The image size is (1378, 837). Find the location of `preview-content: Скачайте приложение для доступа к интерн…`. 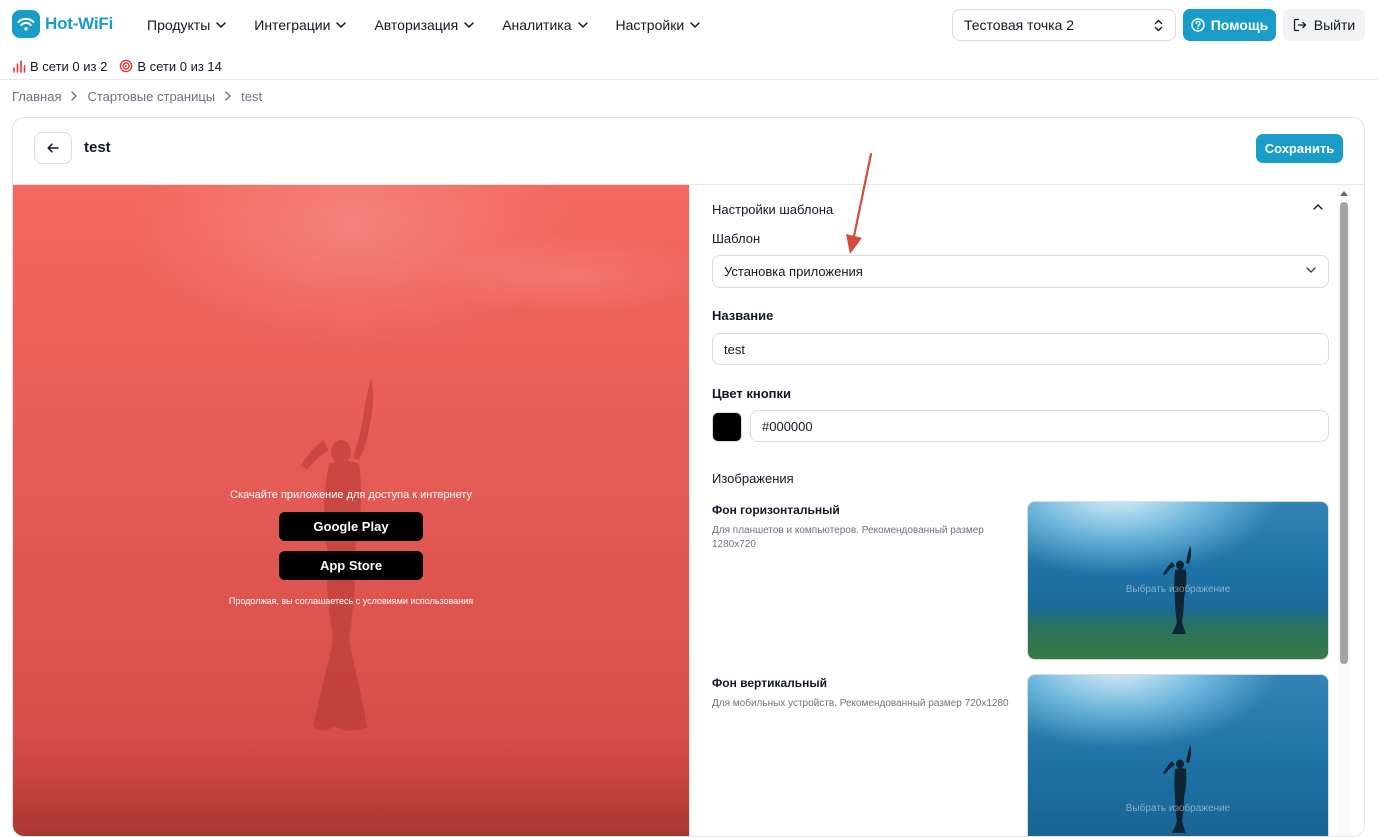

preview-content: Скачайте приложение для доступа к интерн… is located at coordinates (351, 547).